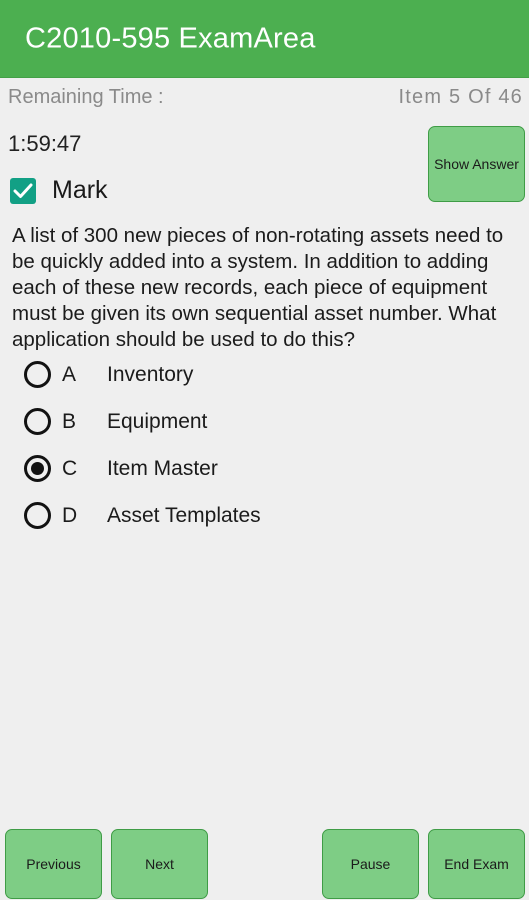  I want to click on mark-label: Mark, so click(80, 190).